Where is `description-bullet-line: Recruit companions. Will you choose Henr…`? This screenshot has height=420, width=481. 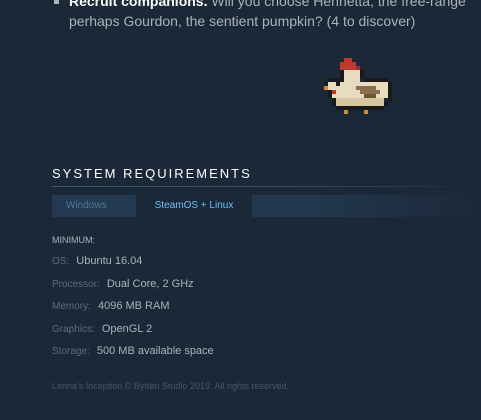 description-bullet-line: Recruit companions. Will you choose Henr… is located at coordinates (266, 5).